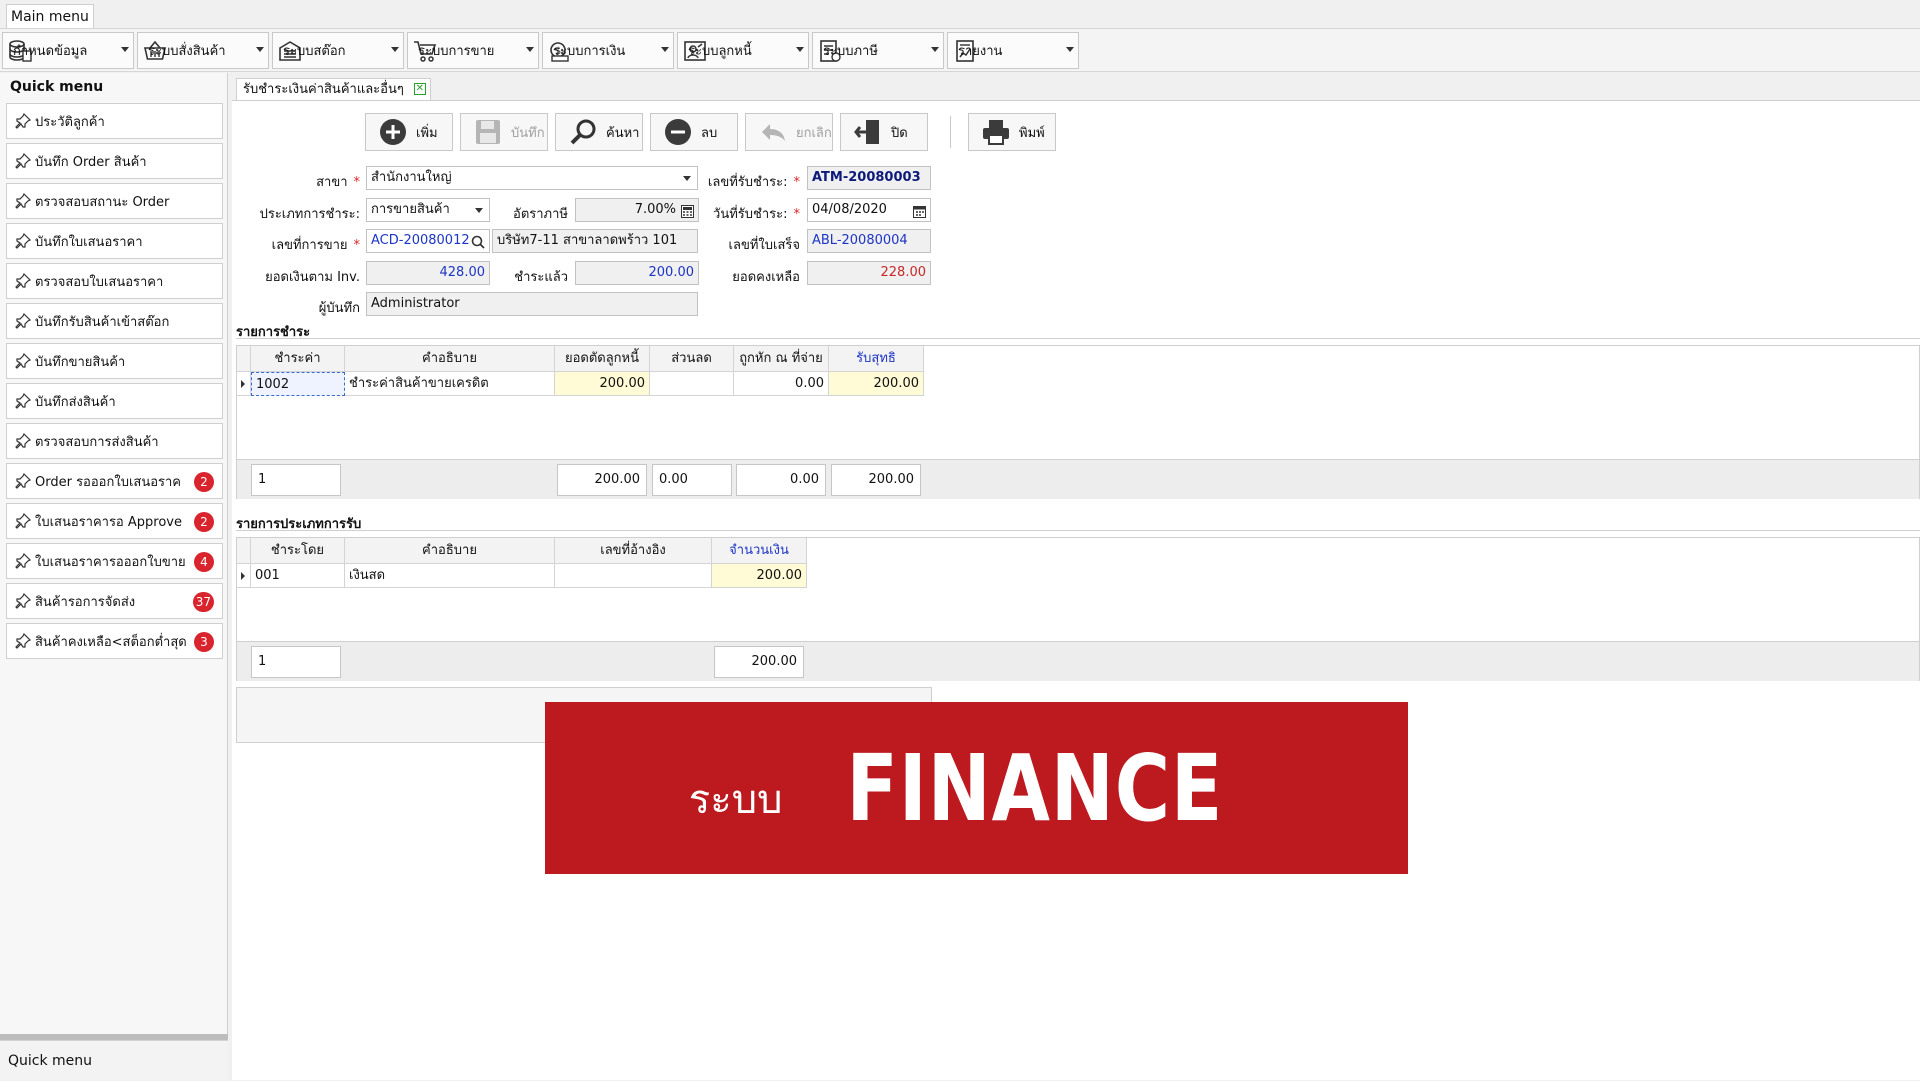  I want to click on calculator-icon, so click(687, 211).